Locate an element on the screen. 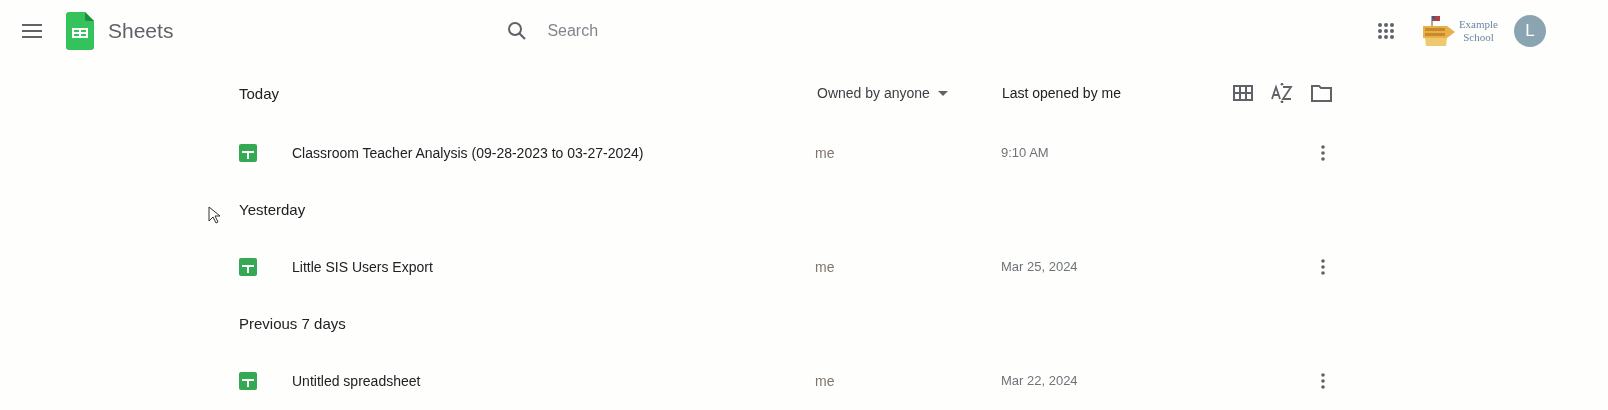 Image resolution: width=1608 pixels, height=410 pixels. file-name: Little SIS Users Export is located at coordinates (553, 266).